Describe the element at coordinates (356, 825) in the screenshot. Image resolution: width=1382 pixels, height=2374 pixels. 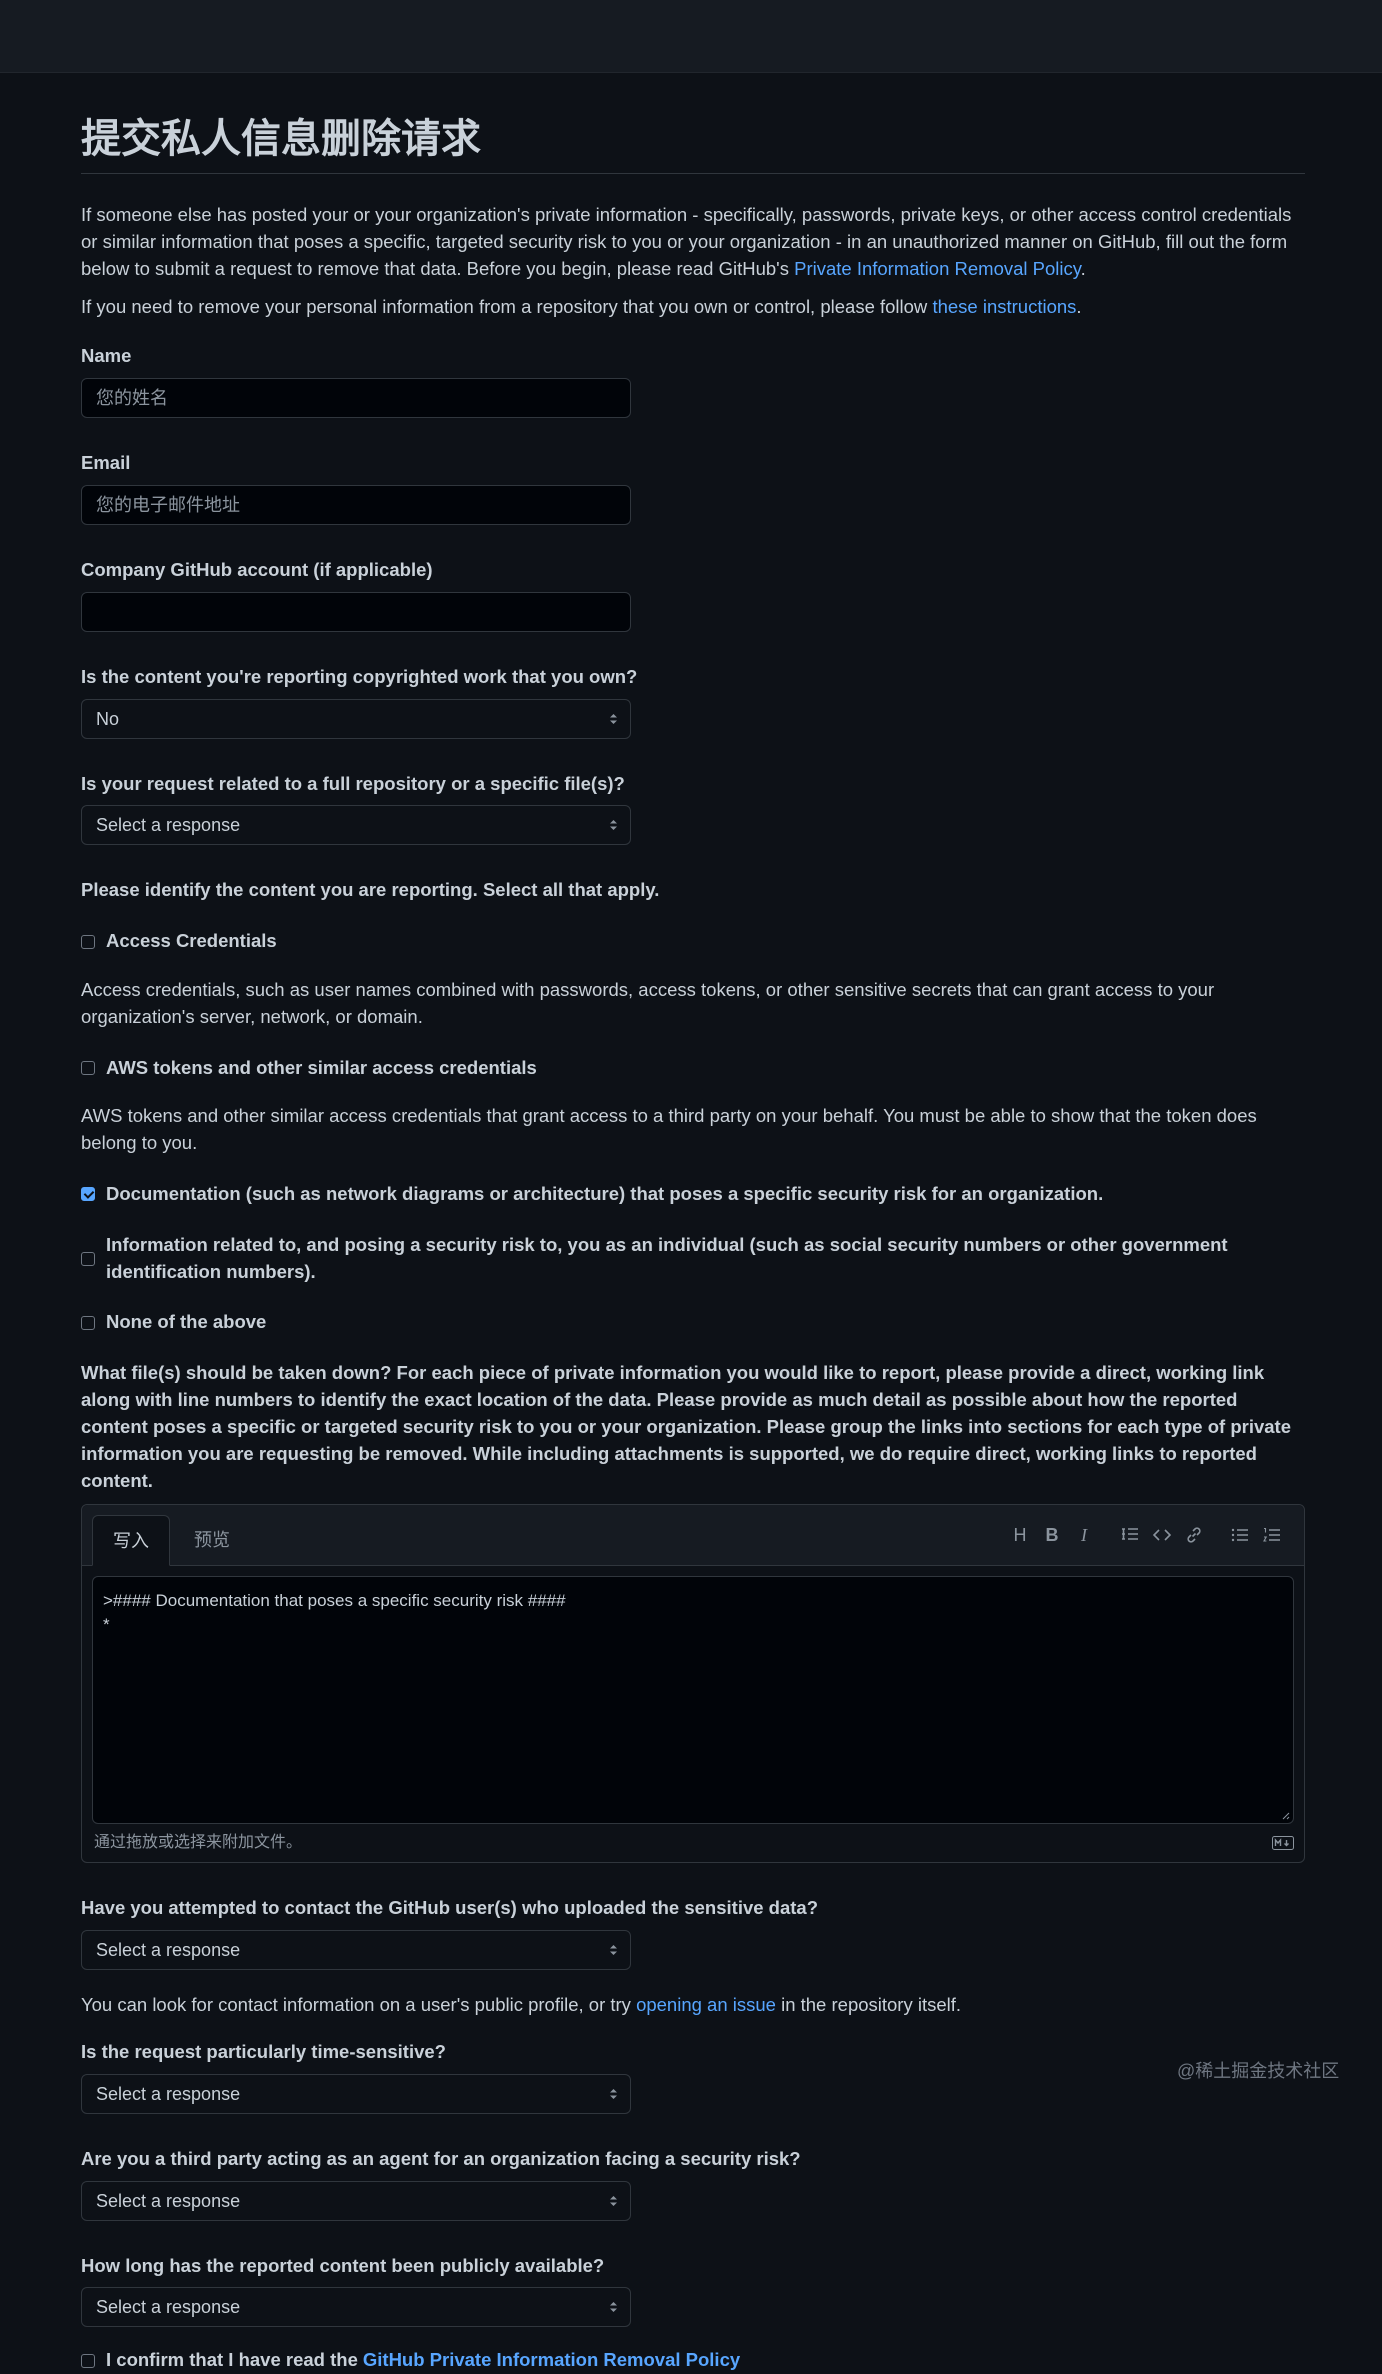
I see `scope-select: Select a response` at that location.